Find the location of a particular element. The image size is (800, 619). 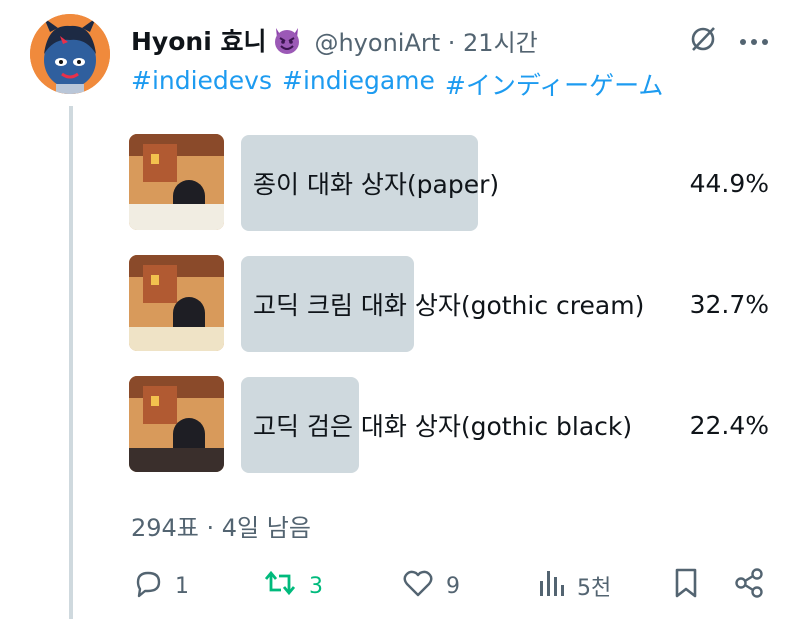

handle-and-time: @hyoniArt · 21시간 is located at coordinates (425, 40).